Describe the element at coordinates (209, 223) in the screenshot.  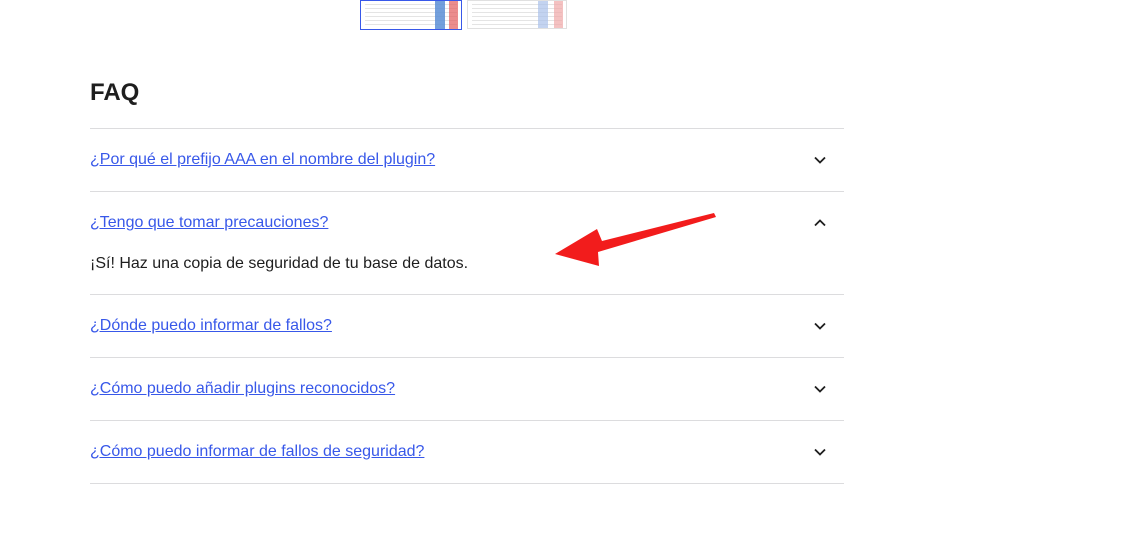
I see `faq-question-link: ¿Tengo que tomar precauciones?` at that location.